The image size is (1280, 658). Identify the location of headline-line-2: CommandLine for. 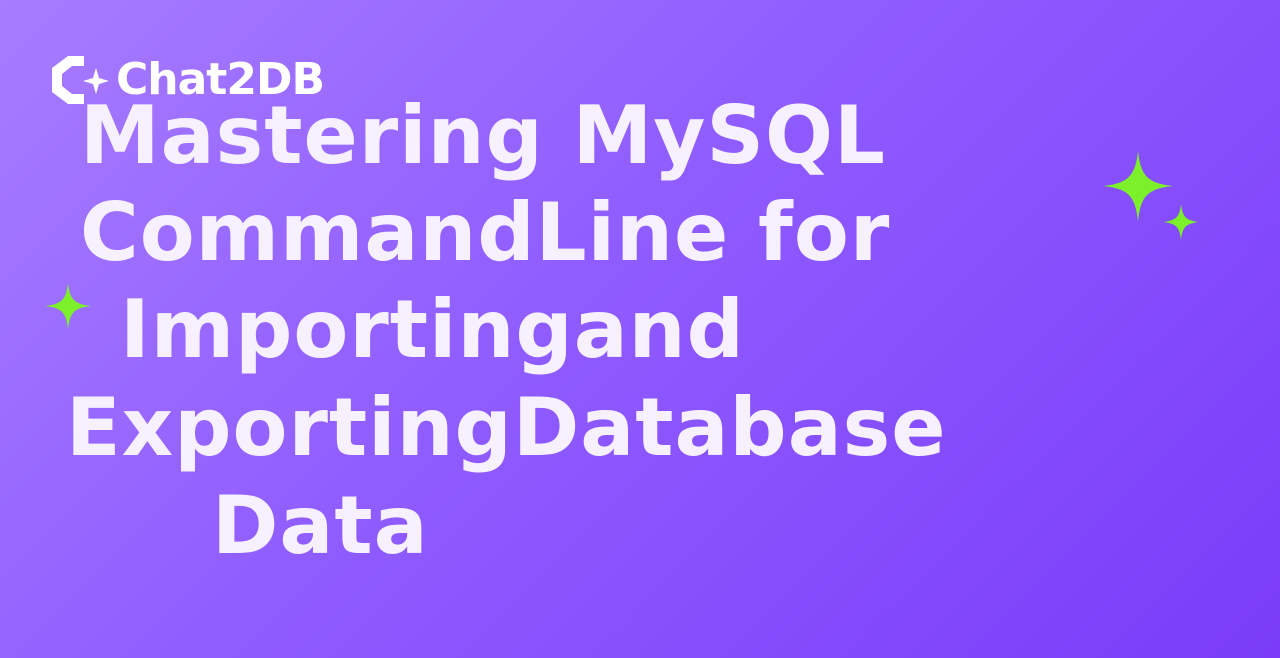
(485, 232).